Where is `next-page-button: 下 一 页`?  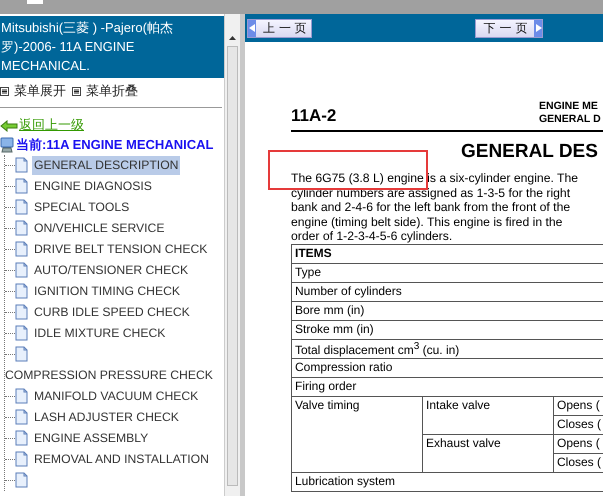
next-page-button: 下 一 页 is located at coordinates (509, 28).